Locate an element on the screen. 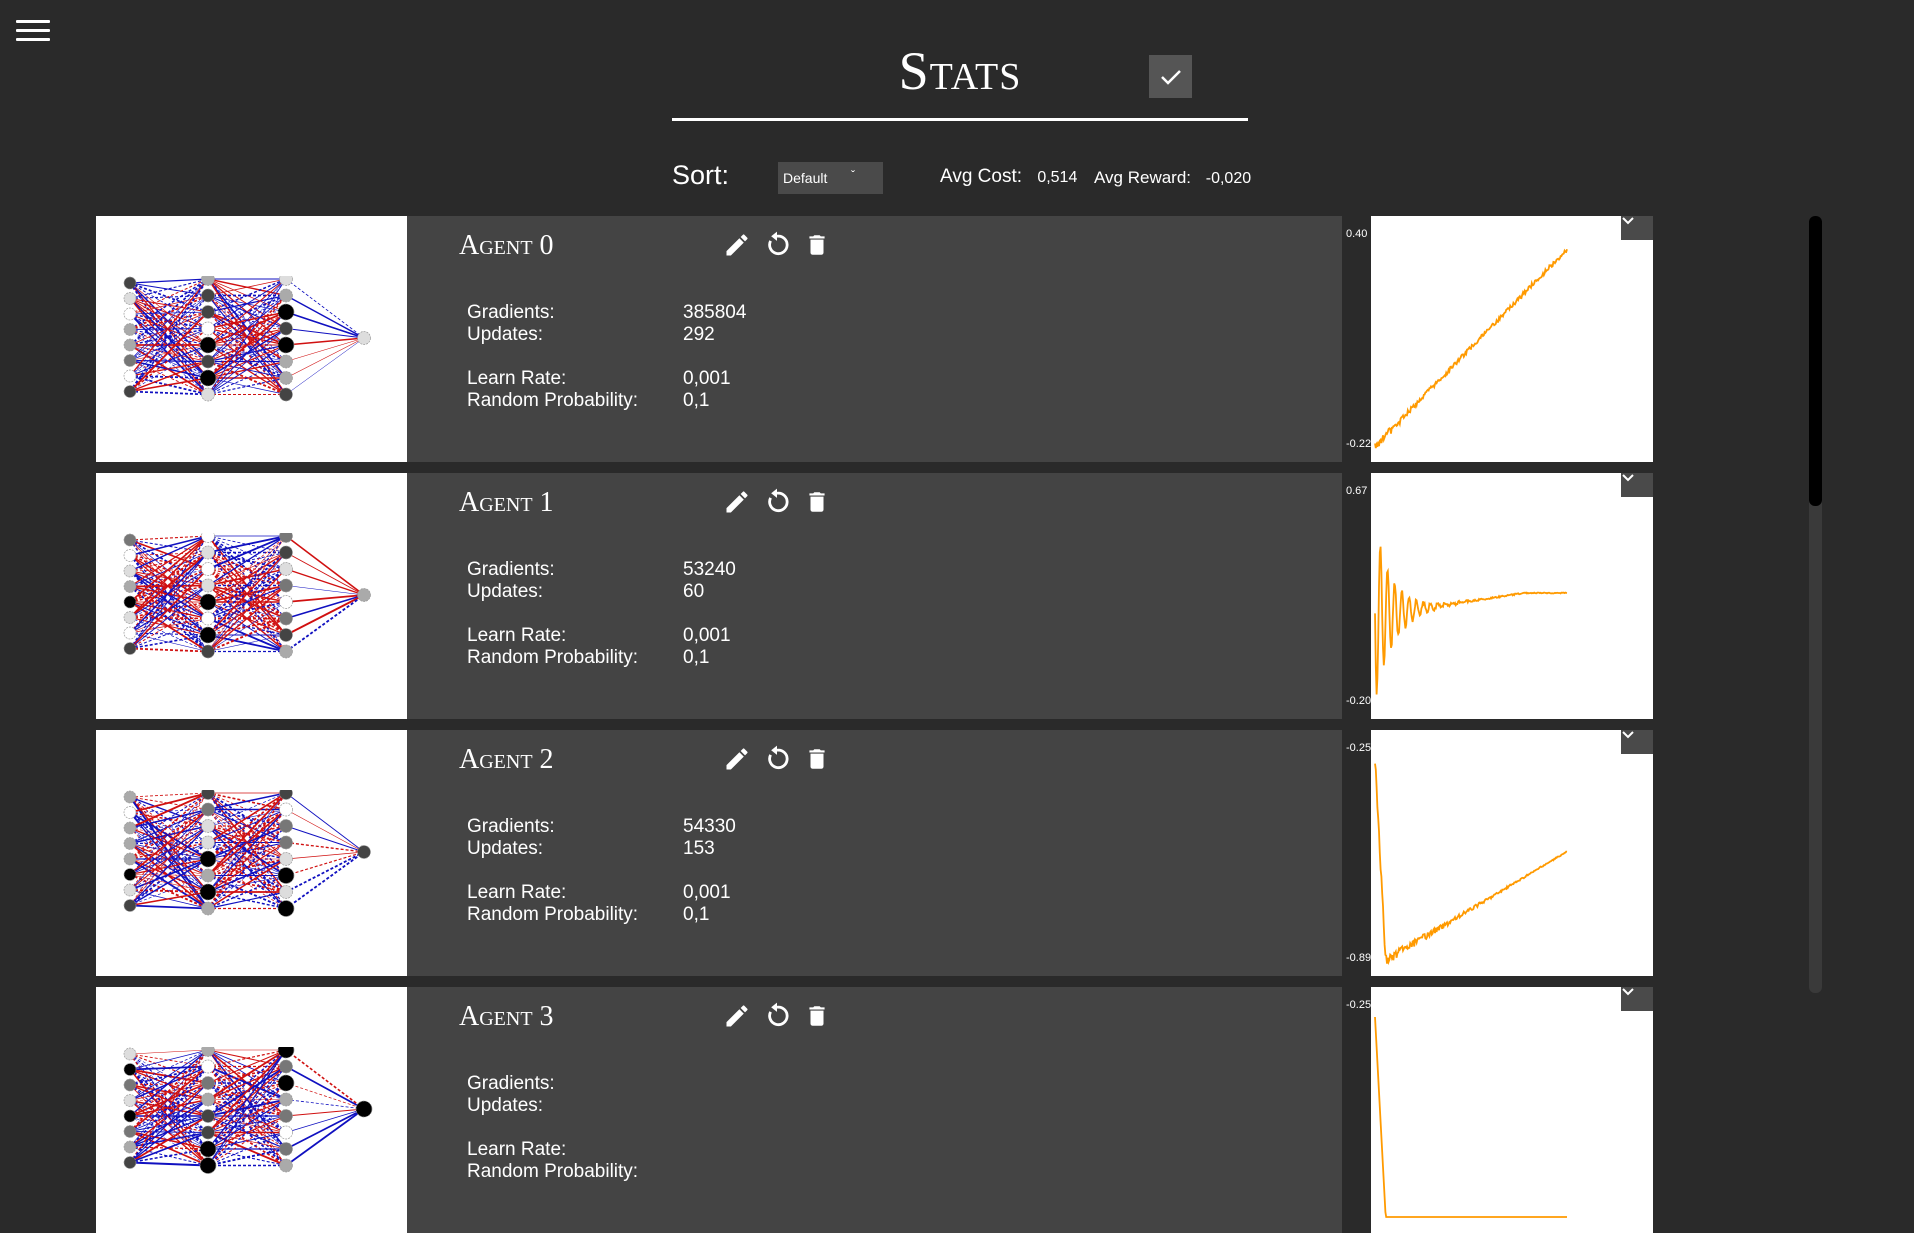  reward-line is located at coordinates (1471, 620).